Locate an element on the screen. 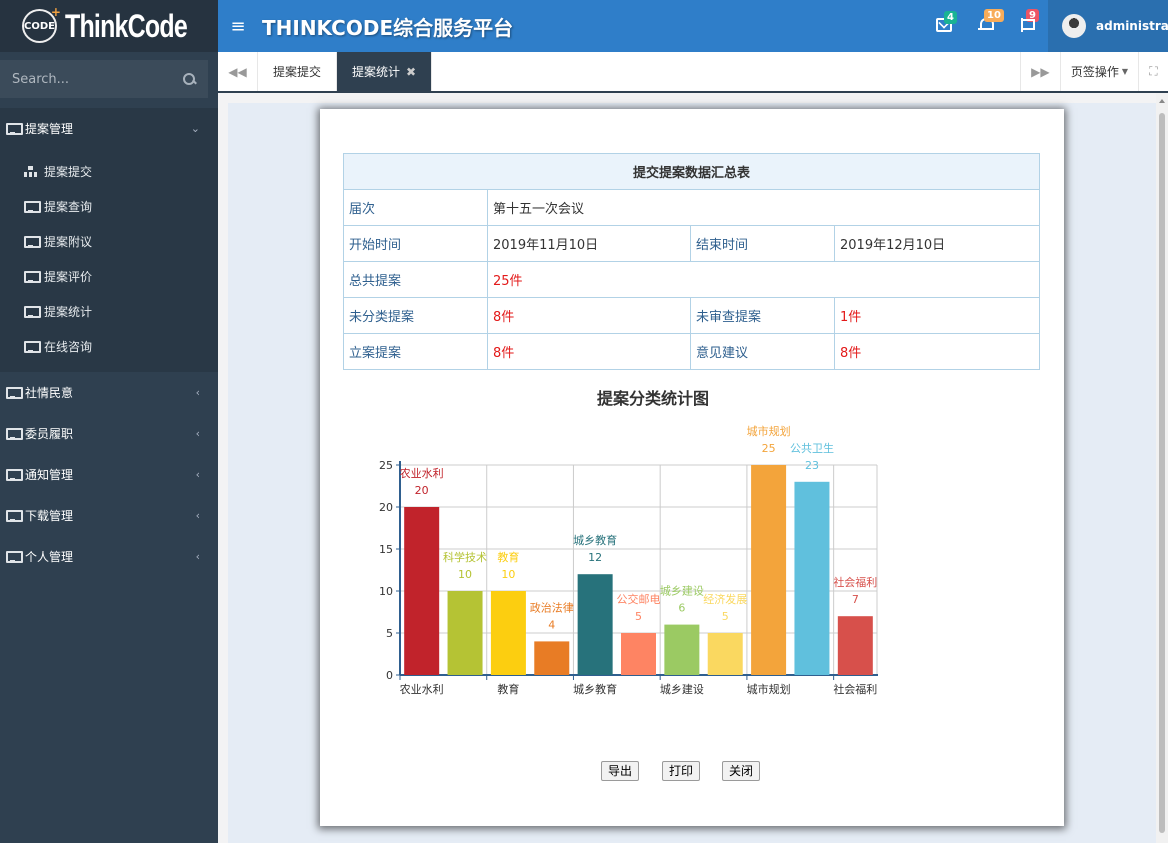  sidebar-group-5: 个人管理 ‹ is located at coordinates (109, 556).